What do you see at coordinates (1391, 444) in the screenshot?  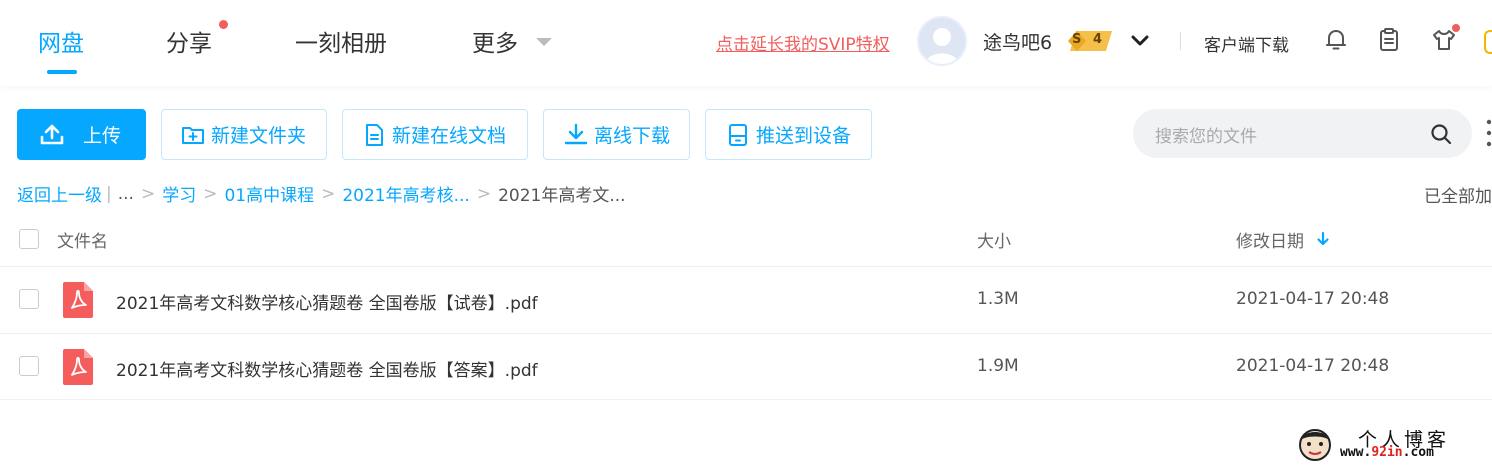 I see `blog-watermark: 个人博客 www.92in.com` at bounding box center [1391, 444].